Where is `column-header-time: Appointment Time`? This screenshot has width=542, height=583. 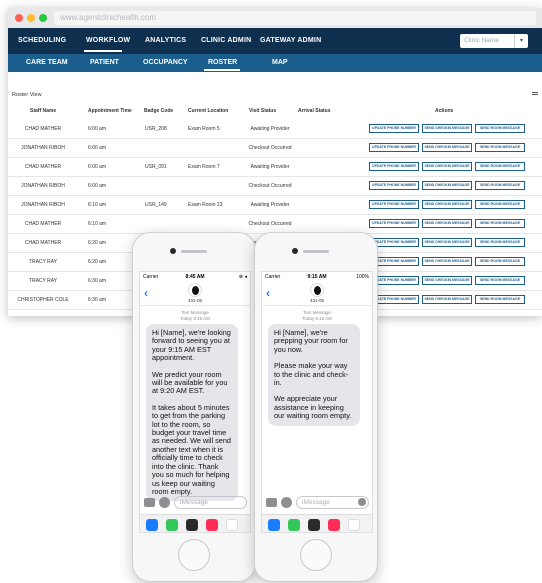 column-header-time: Appointment Time is located at coordinates (110, 111).